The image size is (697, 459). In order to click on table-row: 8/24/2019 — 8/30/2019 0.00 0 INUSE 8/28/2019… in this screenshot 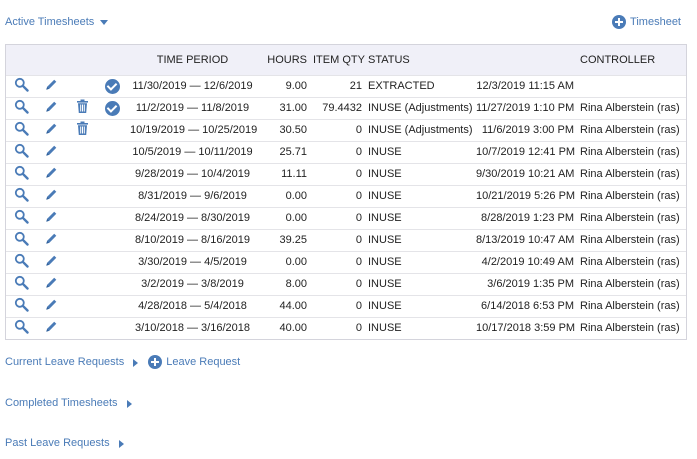, I will do `click(346, 218)`.